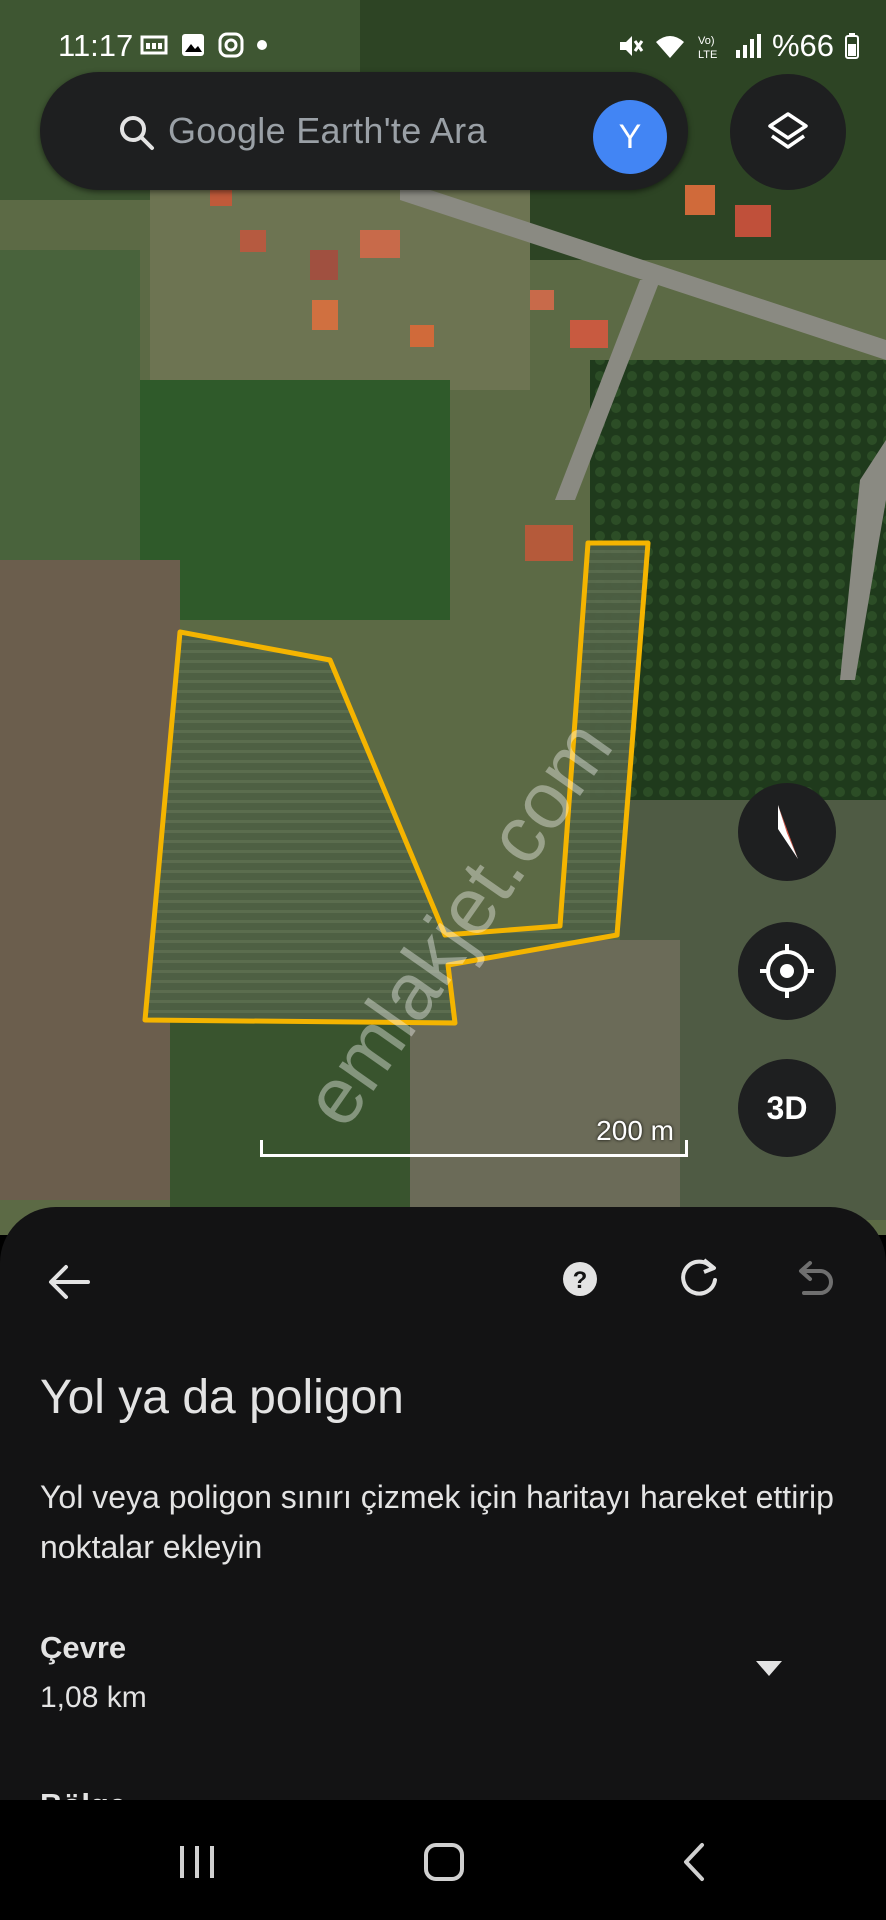 This screenshot has height=1920, width=886. I want to click on dropdown-icon, so click(769, 1669).